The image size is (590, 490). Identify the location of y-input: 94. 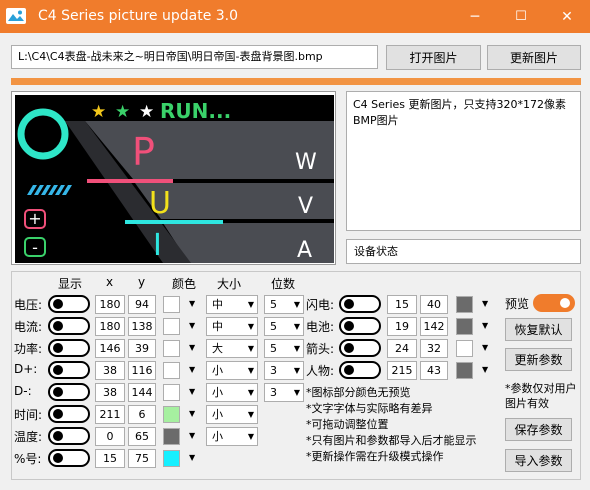
(142, 304).